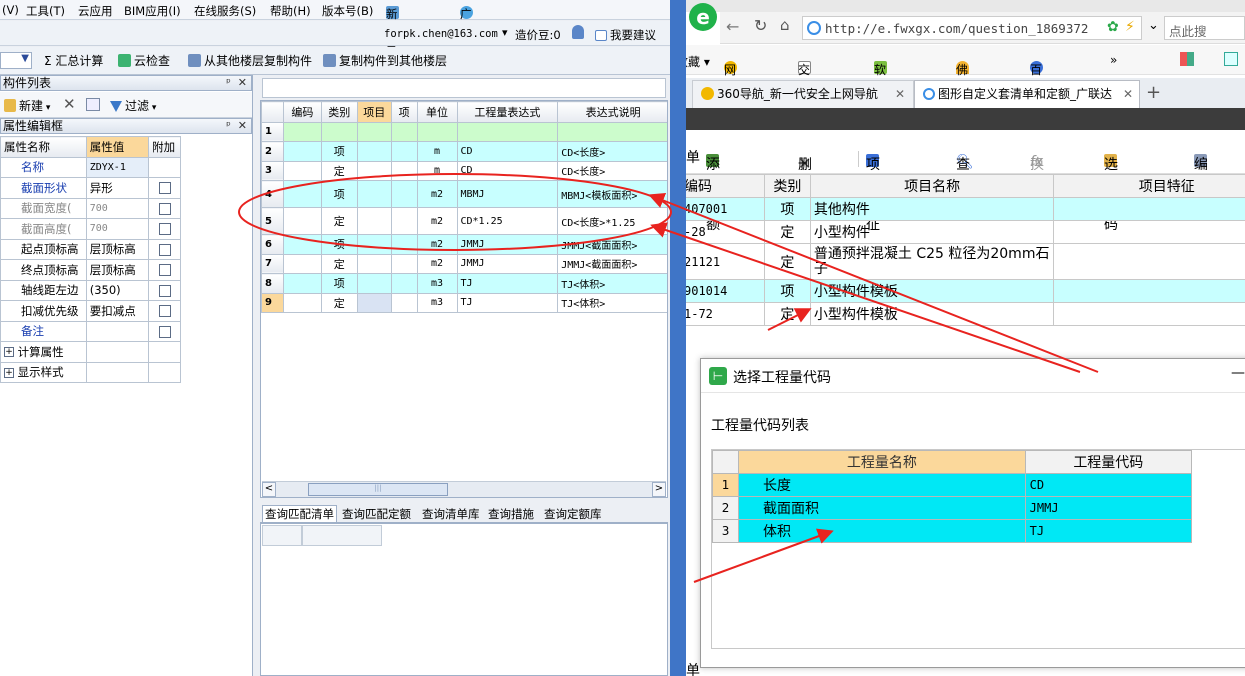  What do you see at coordinates (507, 244) in the screenshot?
I see `expression-cell: JMMJ` at bounding box center [507, 244].